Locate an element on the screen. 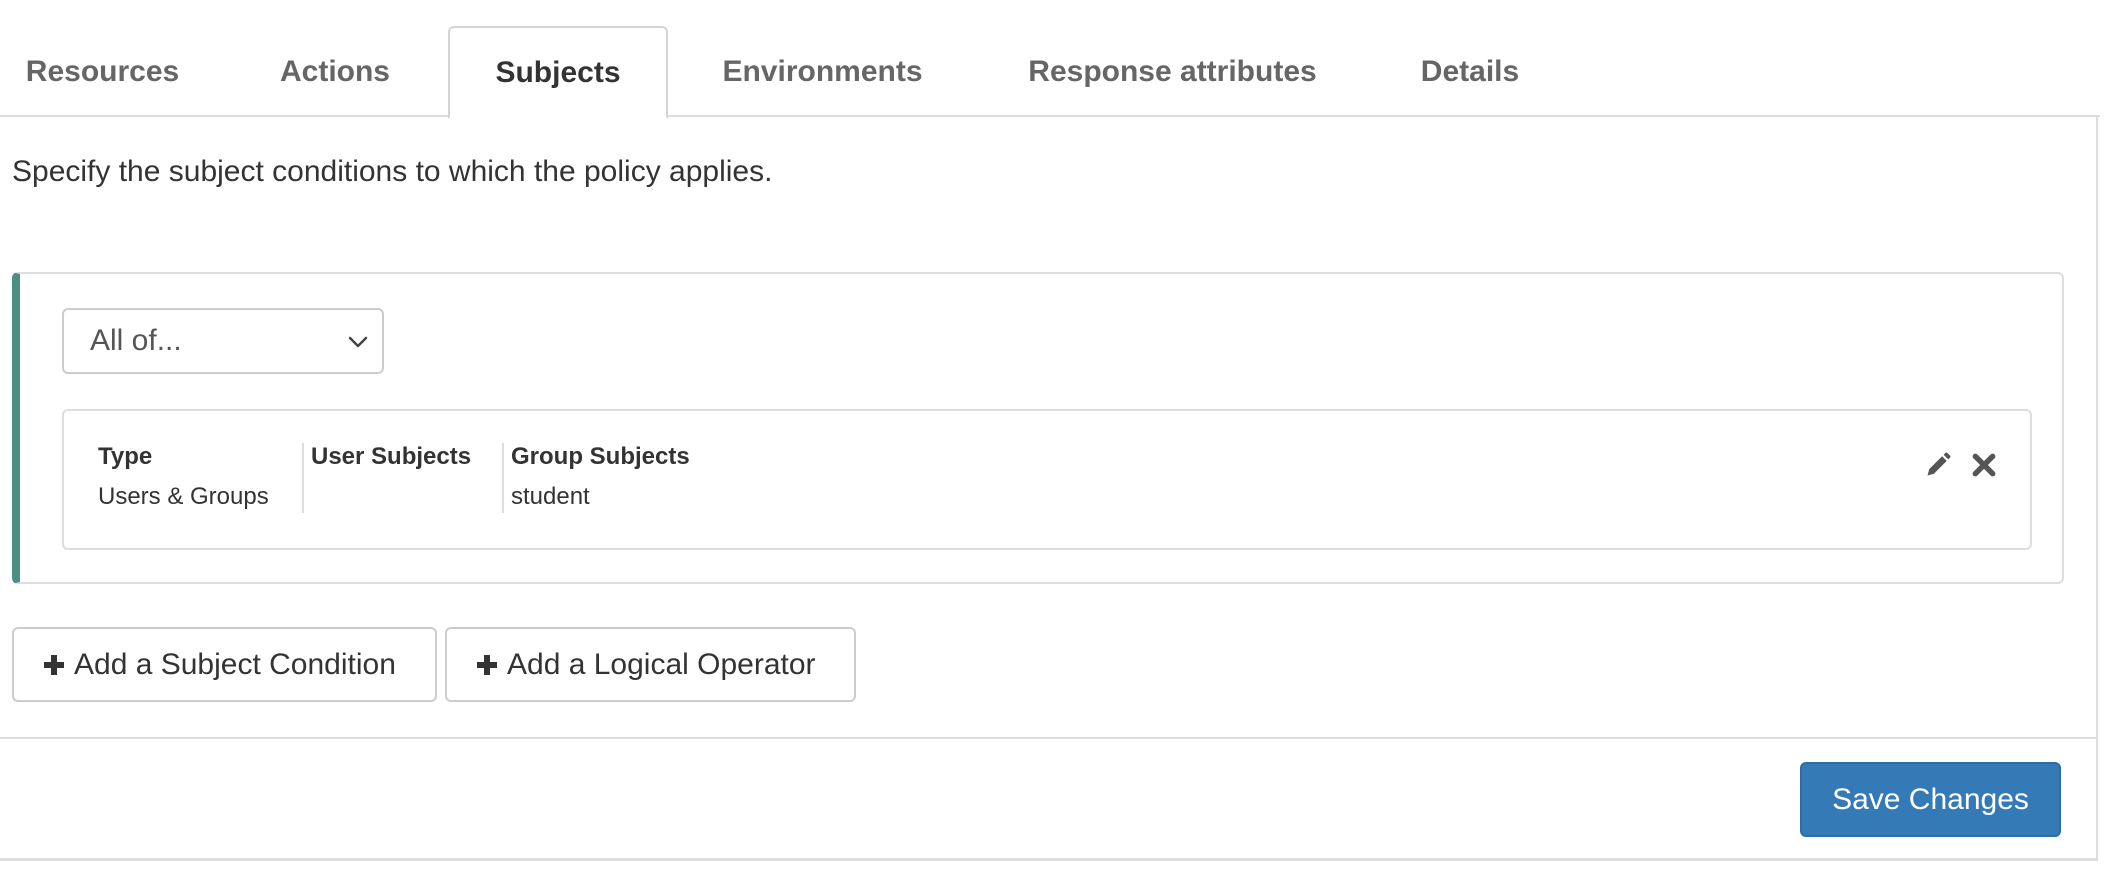 The image size is (2108, 896). tab-subjects: Subjects is located at coordinates (558, 72).